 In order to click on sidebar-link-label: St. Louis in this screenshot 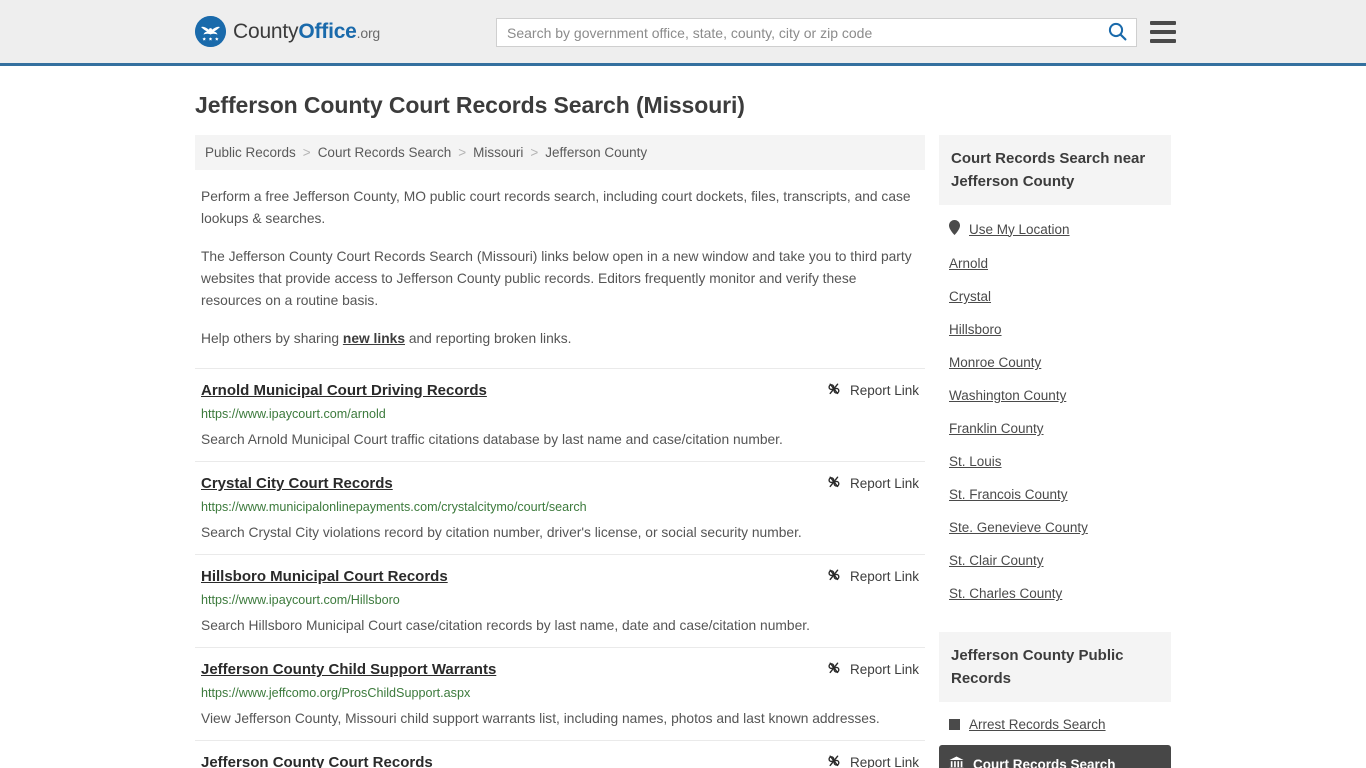, I will do `click(975, 461)`.